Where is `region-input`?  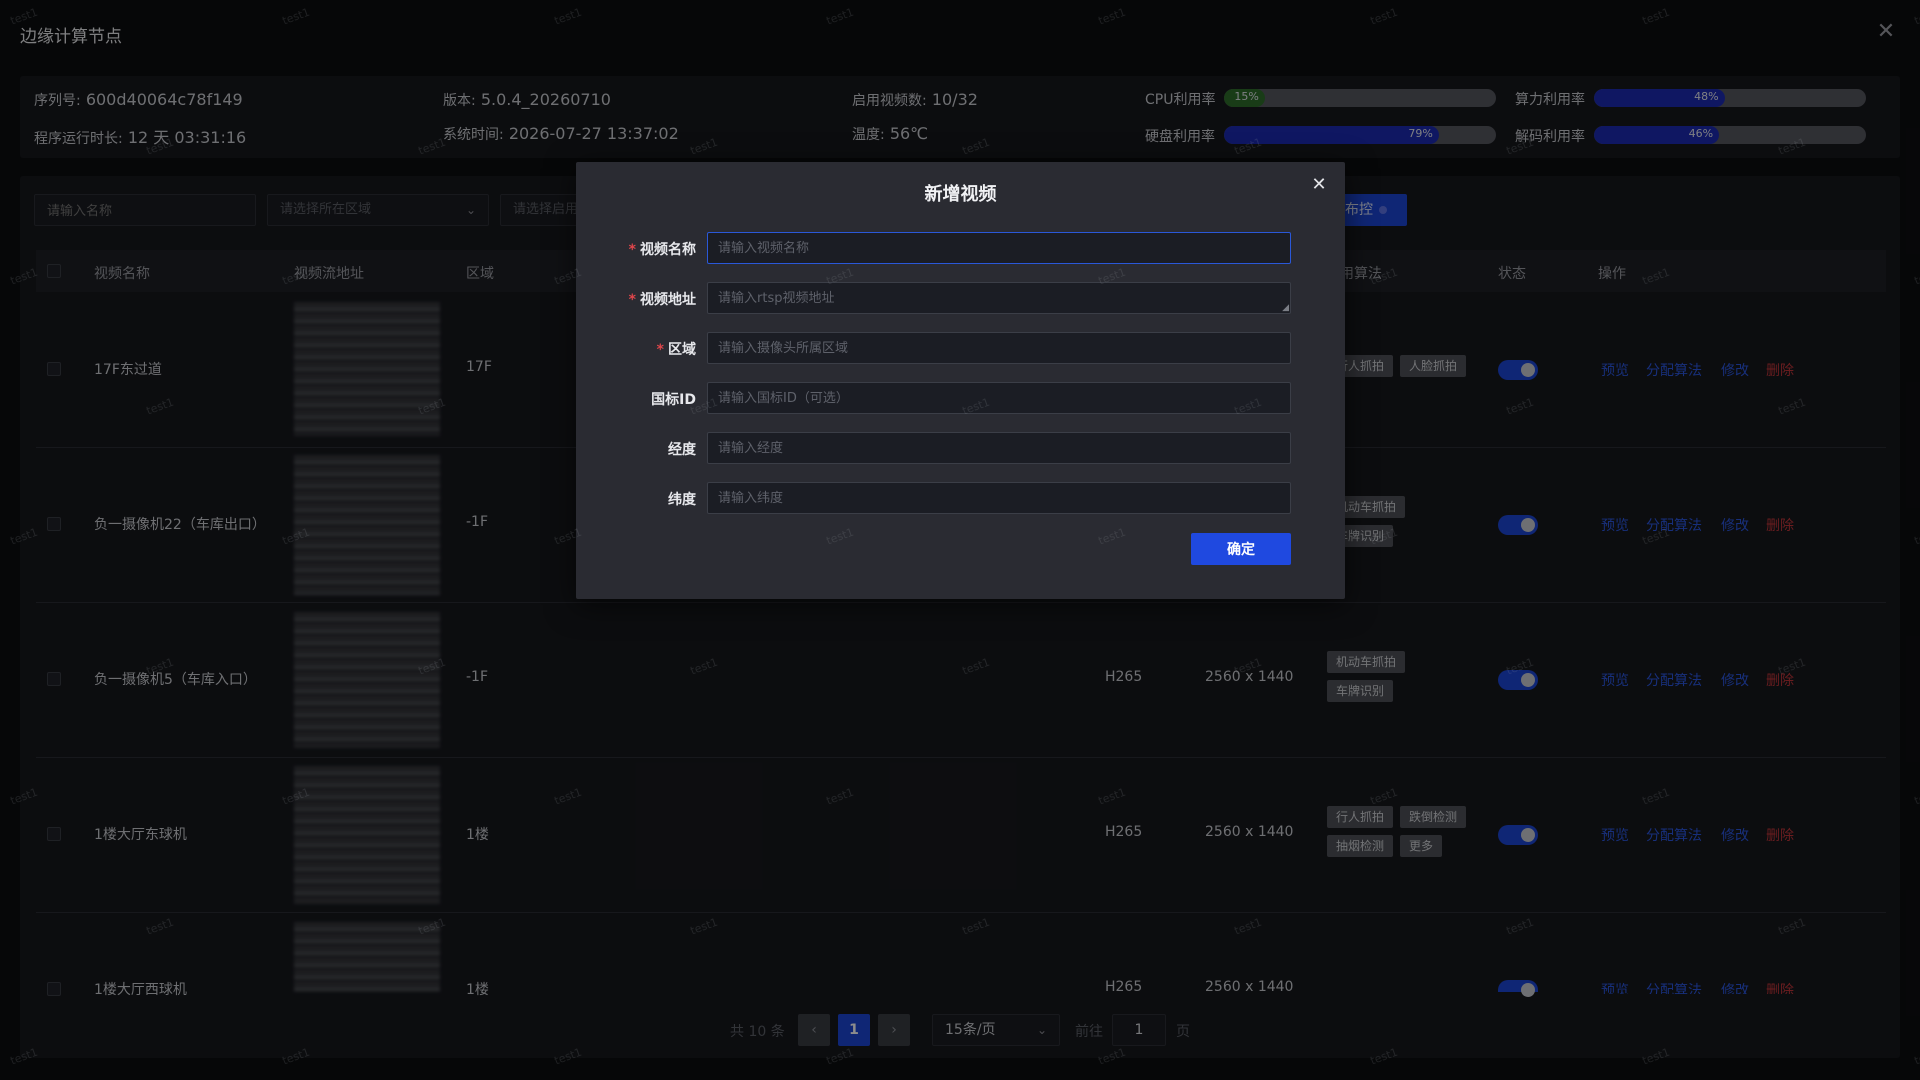
region-input is located at coordinates (999, 348).